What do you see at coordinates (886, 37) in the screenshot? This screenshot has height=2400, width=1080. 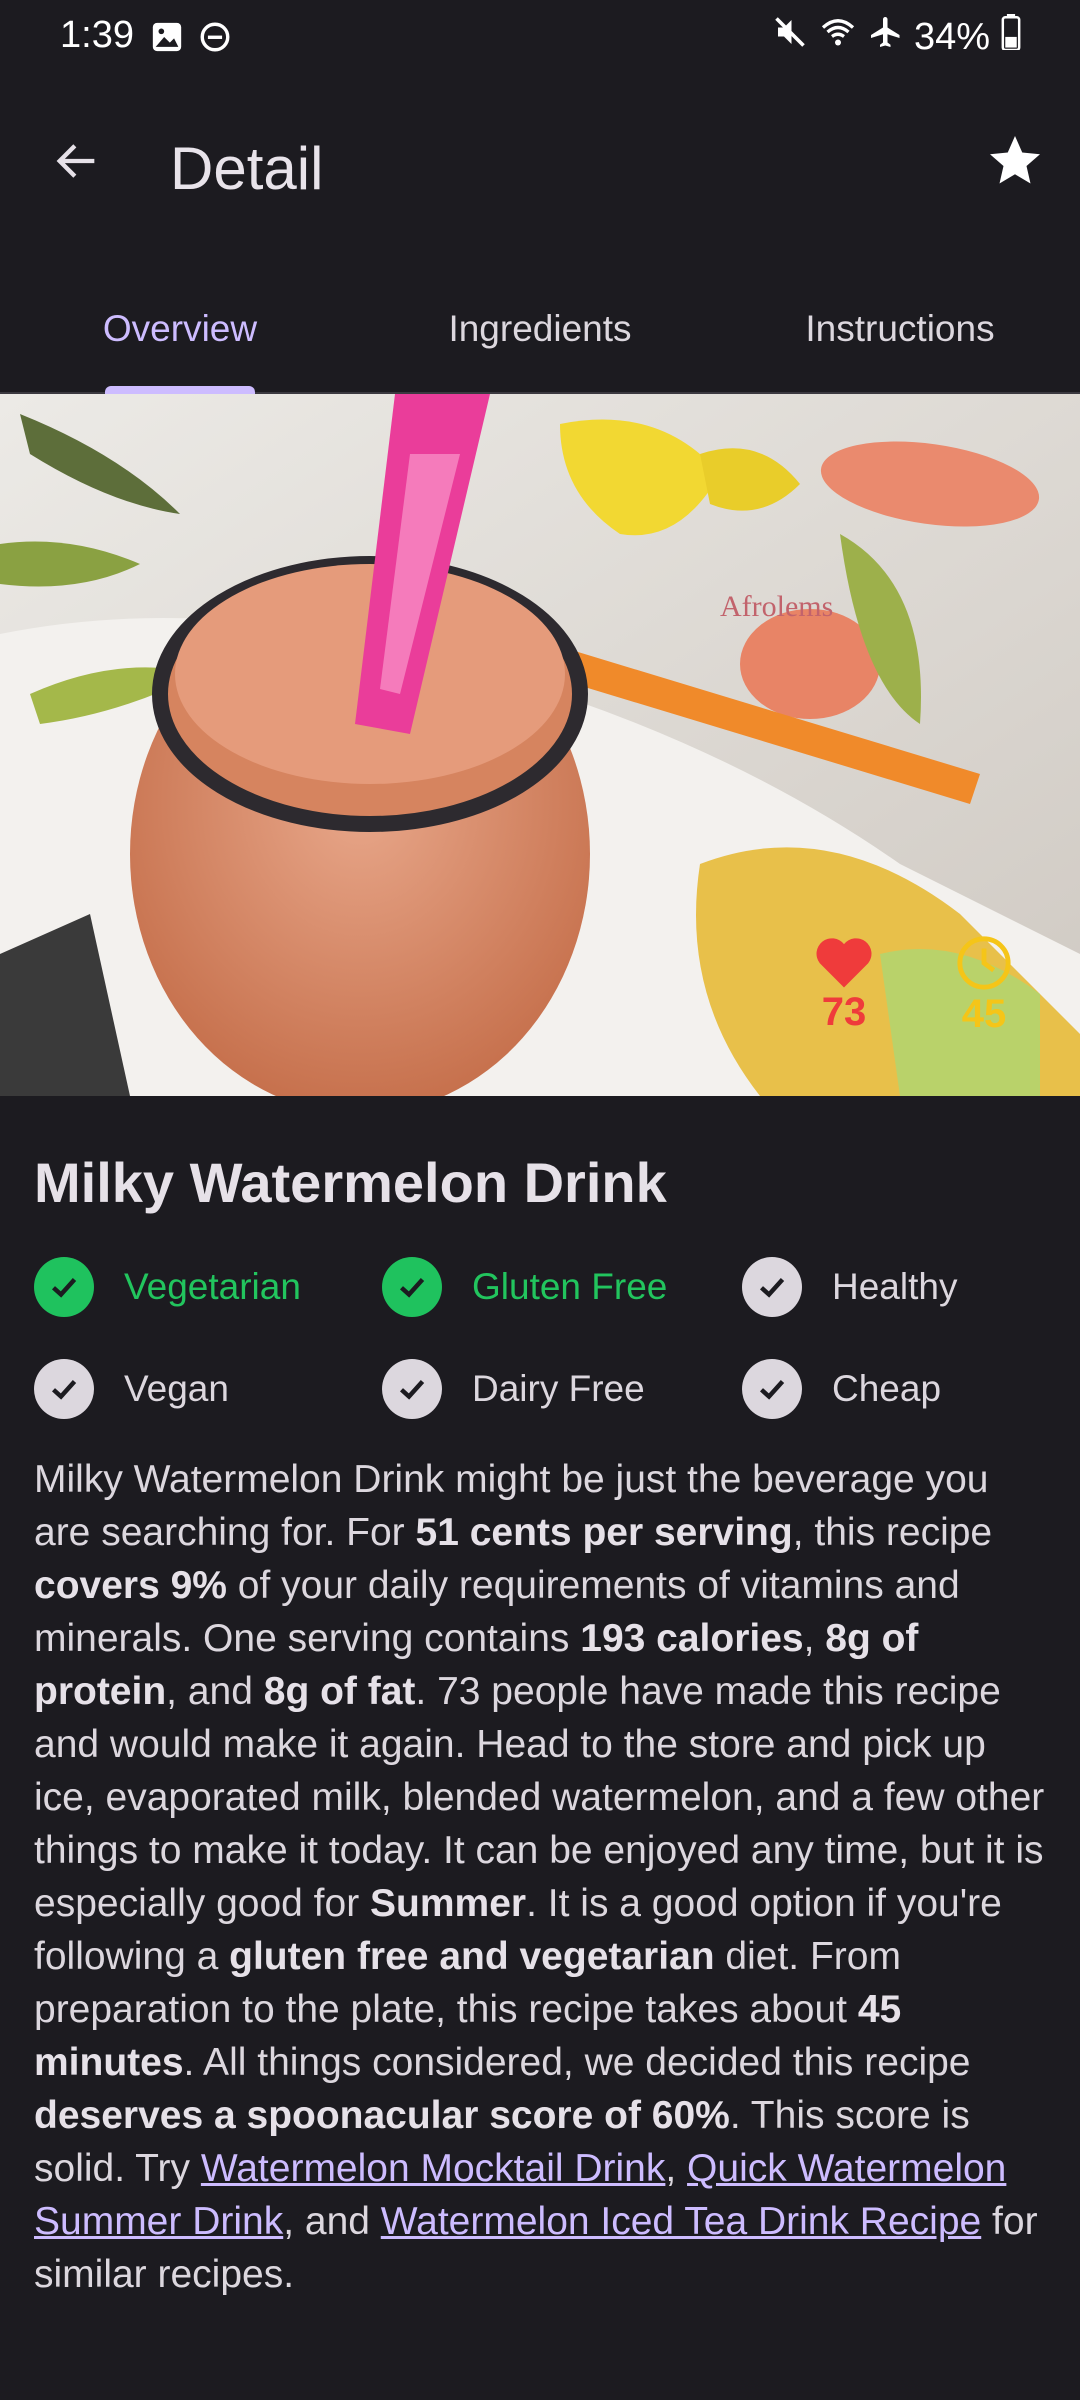 I see `airplane-icon` at bounding box center [886, 37].